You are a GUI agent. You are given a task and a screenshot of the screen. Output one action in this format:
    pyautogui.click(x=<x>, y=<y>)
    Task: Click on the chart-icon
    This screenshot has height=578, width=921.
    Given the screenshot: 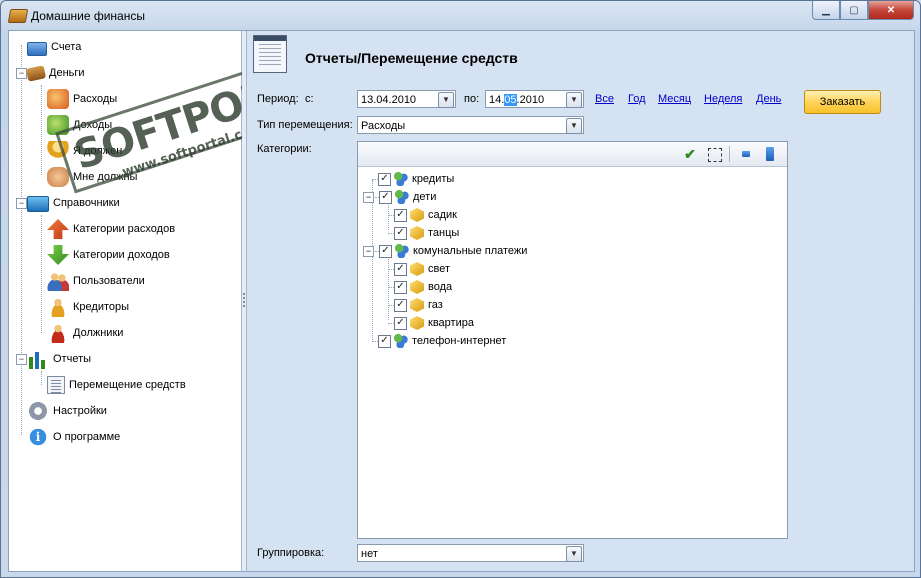 What is the action you would take?
    pyautogui.click(x=38, y=359)
    